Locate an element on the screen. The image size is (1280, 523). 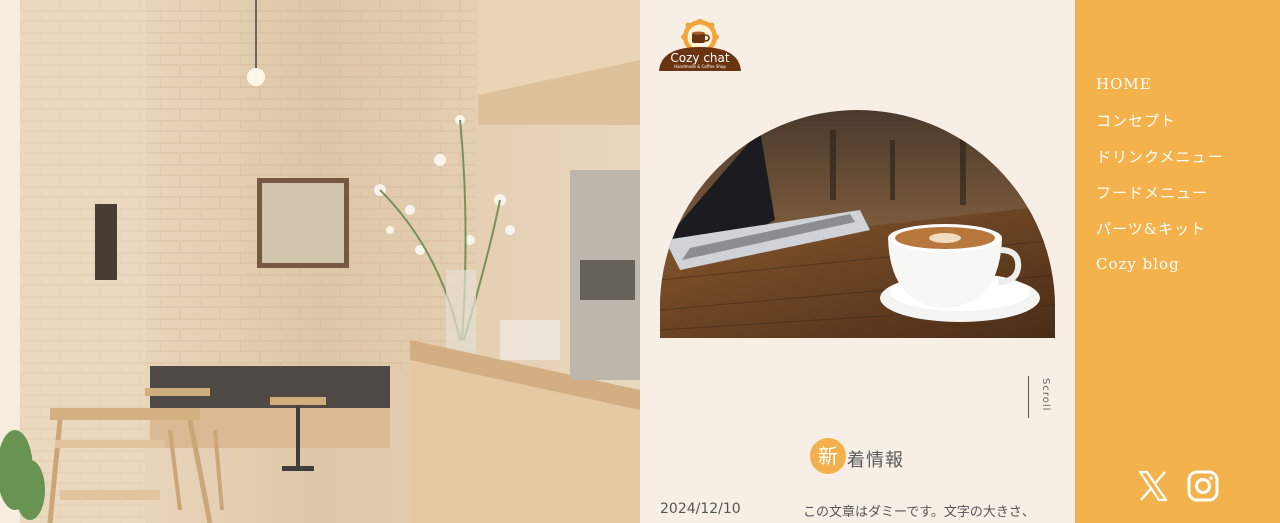
hero-coffee-laptop-image is located at coordinates (857, 224).